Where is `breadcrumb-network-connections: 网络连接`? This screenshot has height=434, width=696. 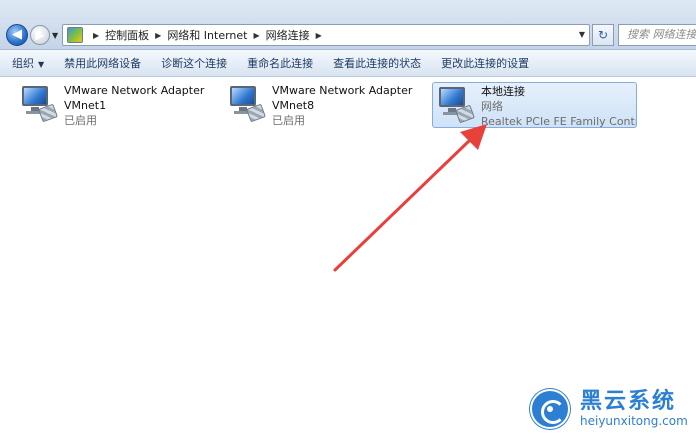 breadcrumb-network-connections: 网络连接 is located at coordinates (288, 35).